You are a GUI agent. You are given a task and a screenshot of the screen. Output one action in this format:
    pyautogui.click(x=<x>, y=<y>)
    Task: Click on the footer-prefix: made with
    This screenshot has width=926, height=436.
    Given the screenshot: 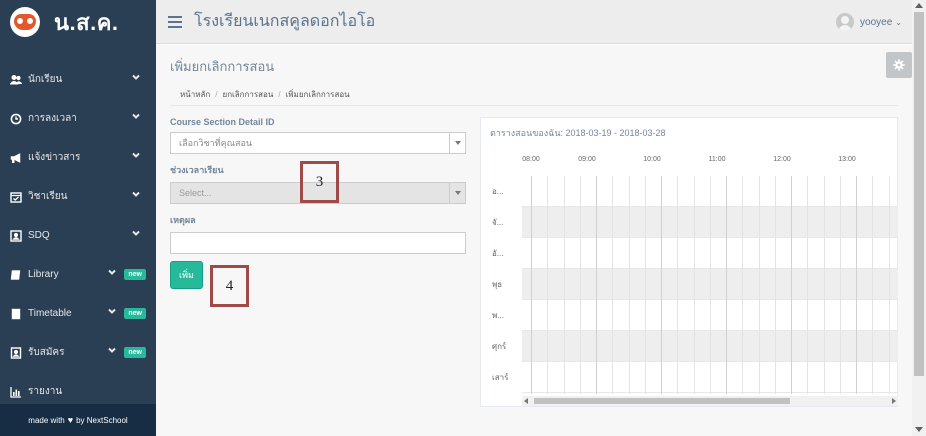 What is the action you would take?
    pyautogui.click(x=46, y=420)
    